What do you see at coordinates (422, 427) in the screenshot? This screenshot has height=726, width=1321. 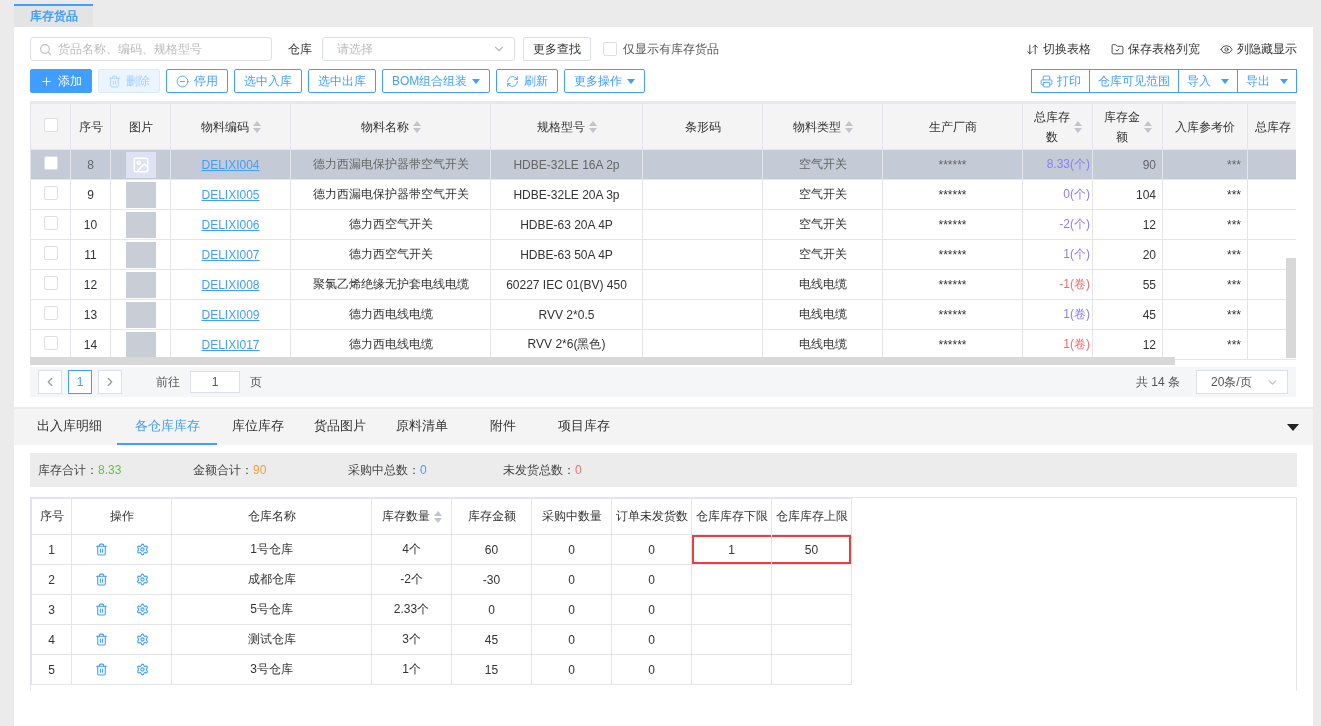 I see `detail-tab: 原料清单` at bounding box center [422, 427].